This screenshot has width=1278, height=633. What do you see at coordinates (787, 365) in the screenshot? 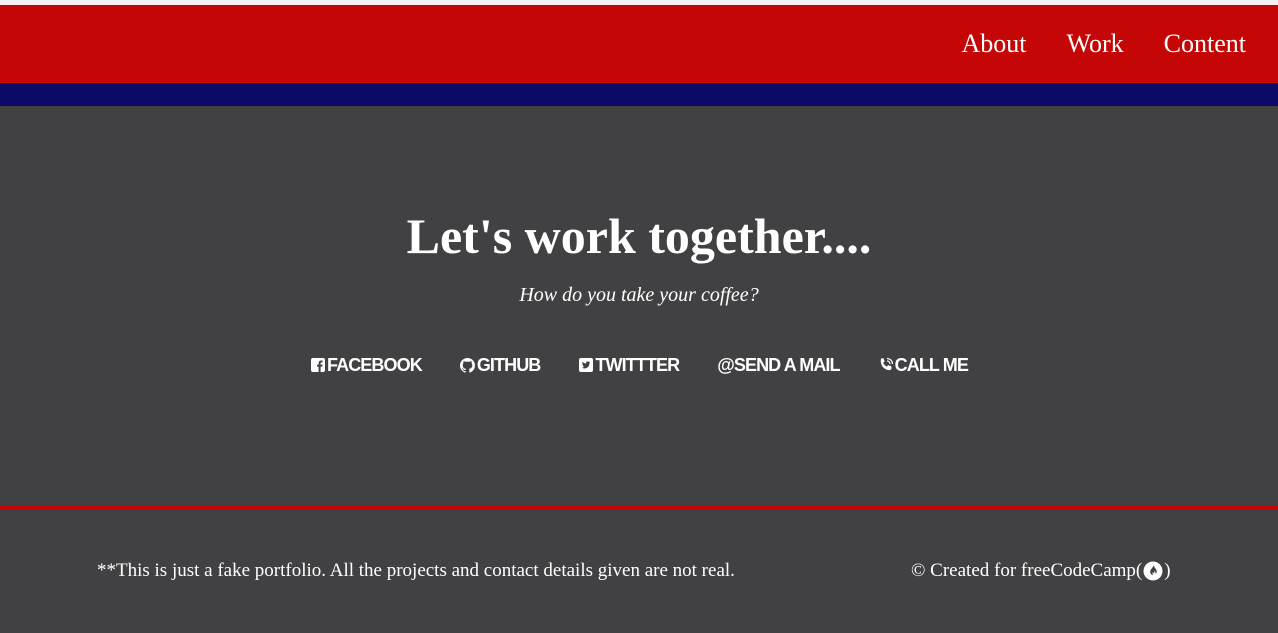
I see `send-mail-label: SEND A MAIL` at bounding box center [787, 365].